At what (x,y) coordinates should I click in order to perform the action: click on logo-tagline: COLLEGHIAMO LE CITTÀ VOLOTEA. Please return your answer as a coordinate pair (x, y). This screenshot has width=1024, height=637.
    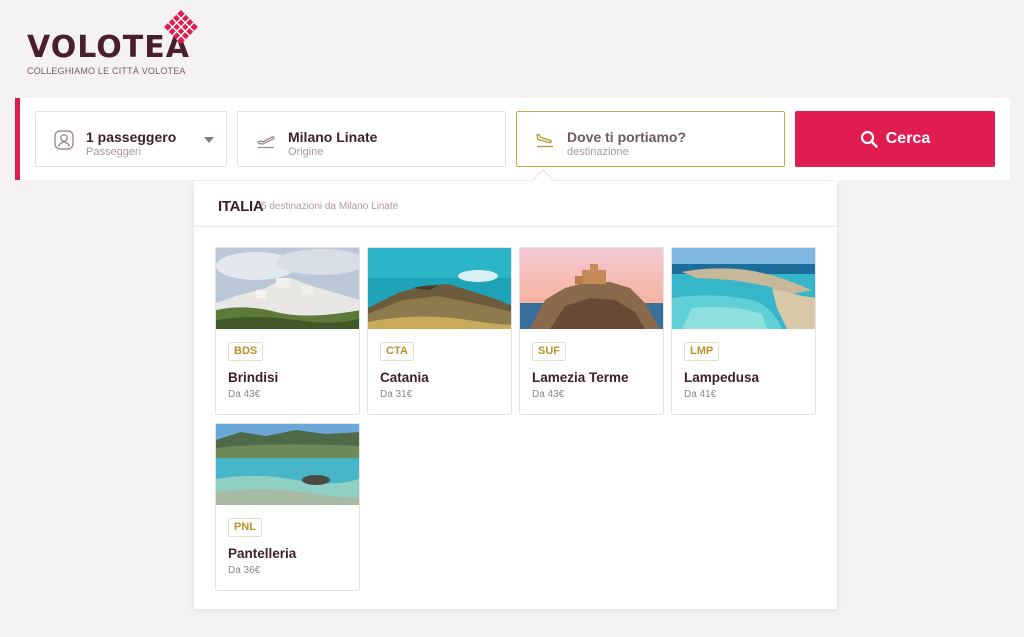
    Looking at the image, I should click on (106, 71).